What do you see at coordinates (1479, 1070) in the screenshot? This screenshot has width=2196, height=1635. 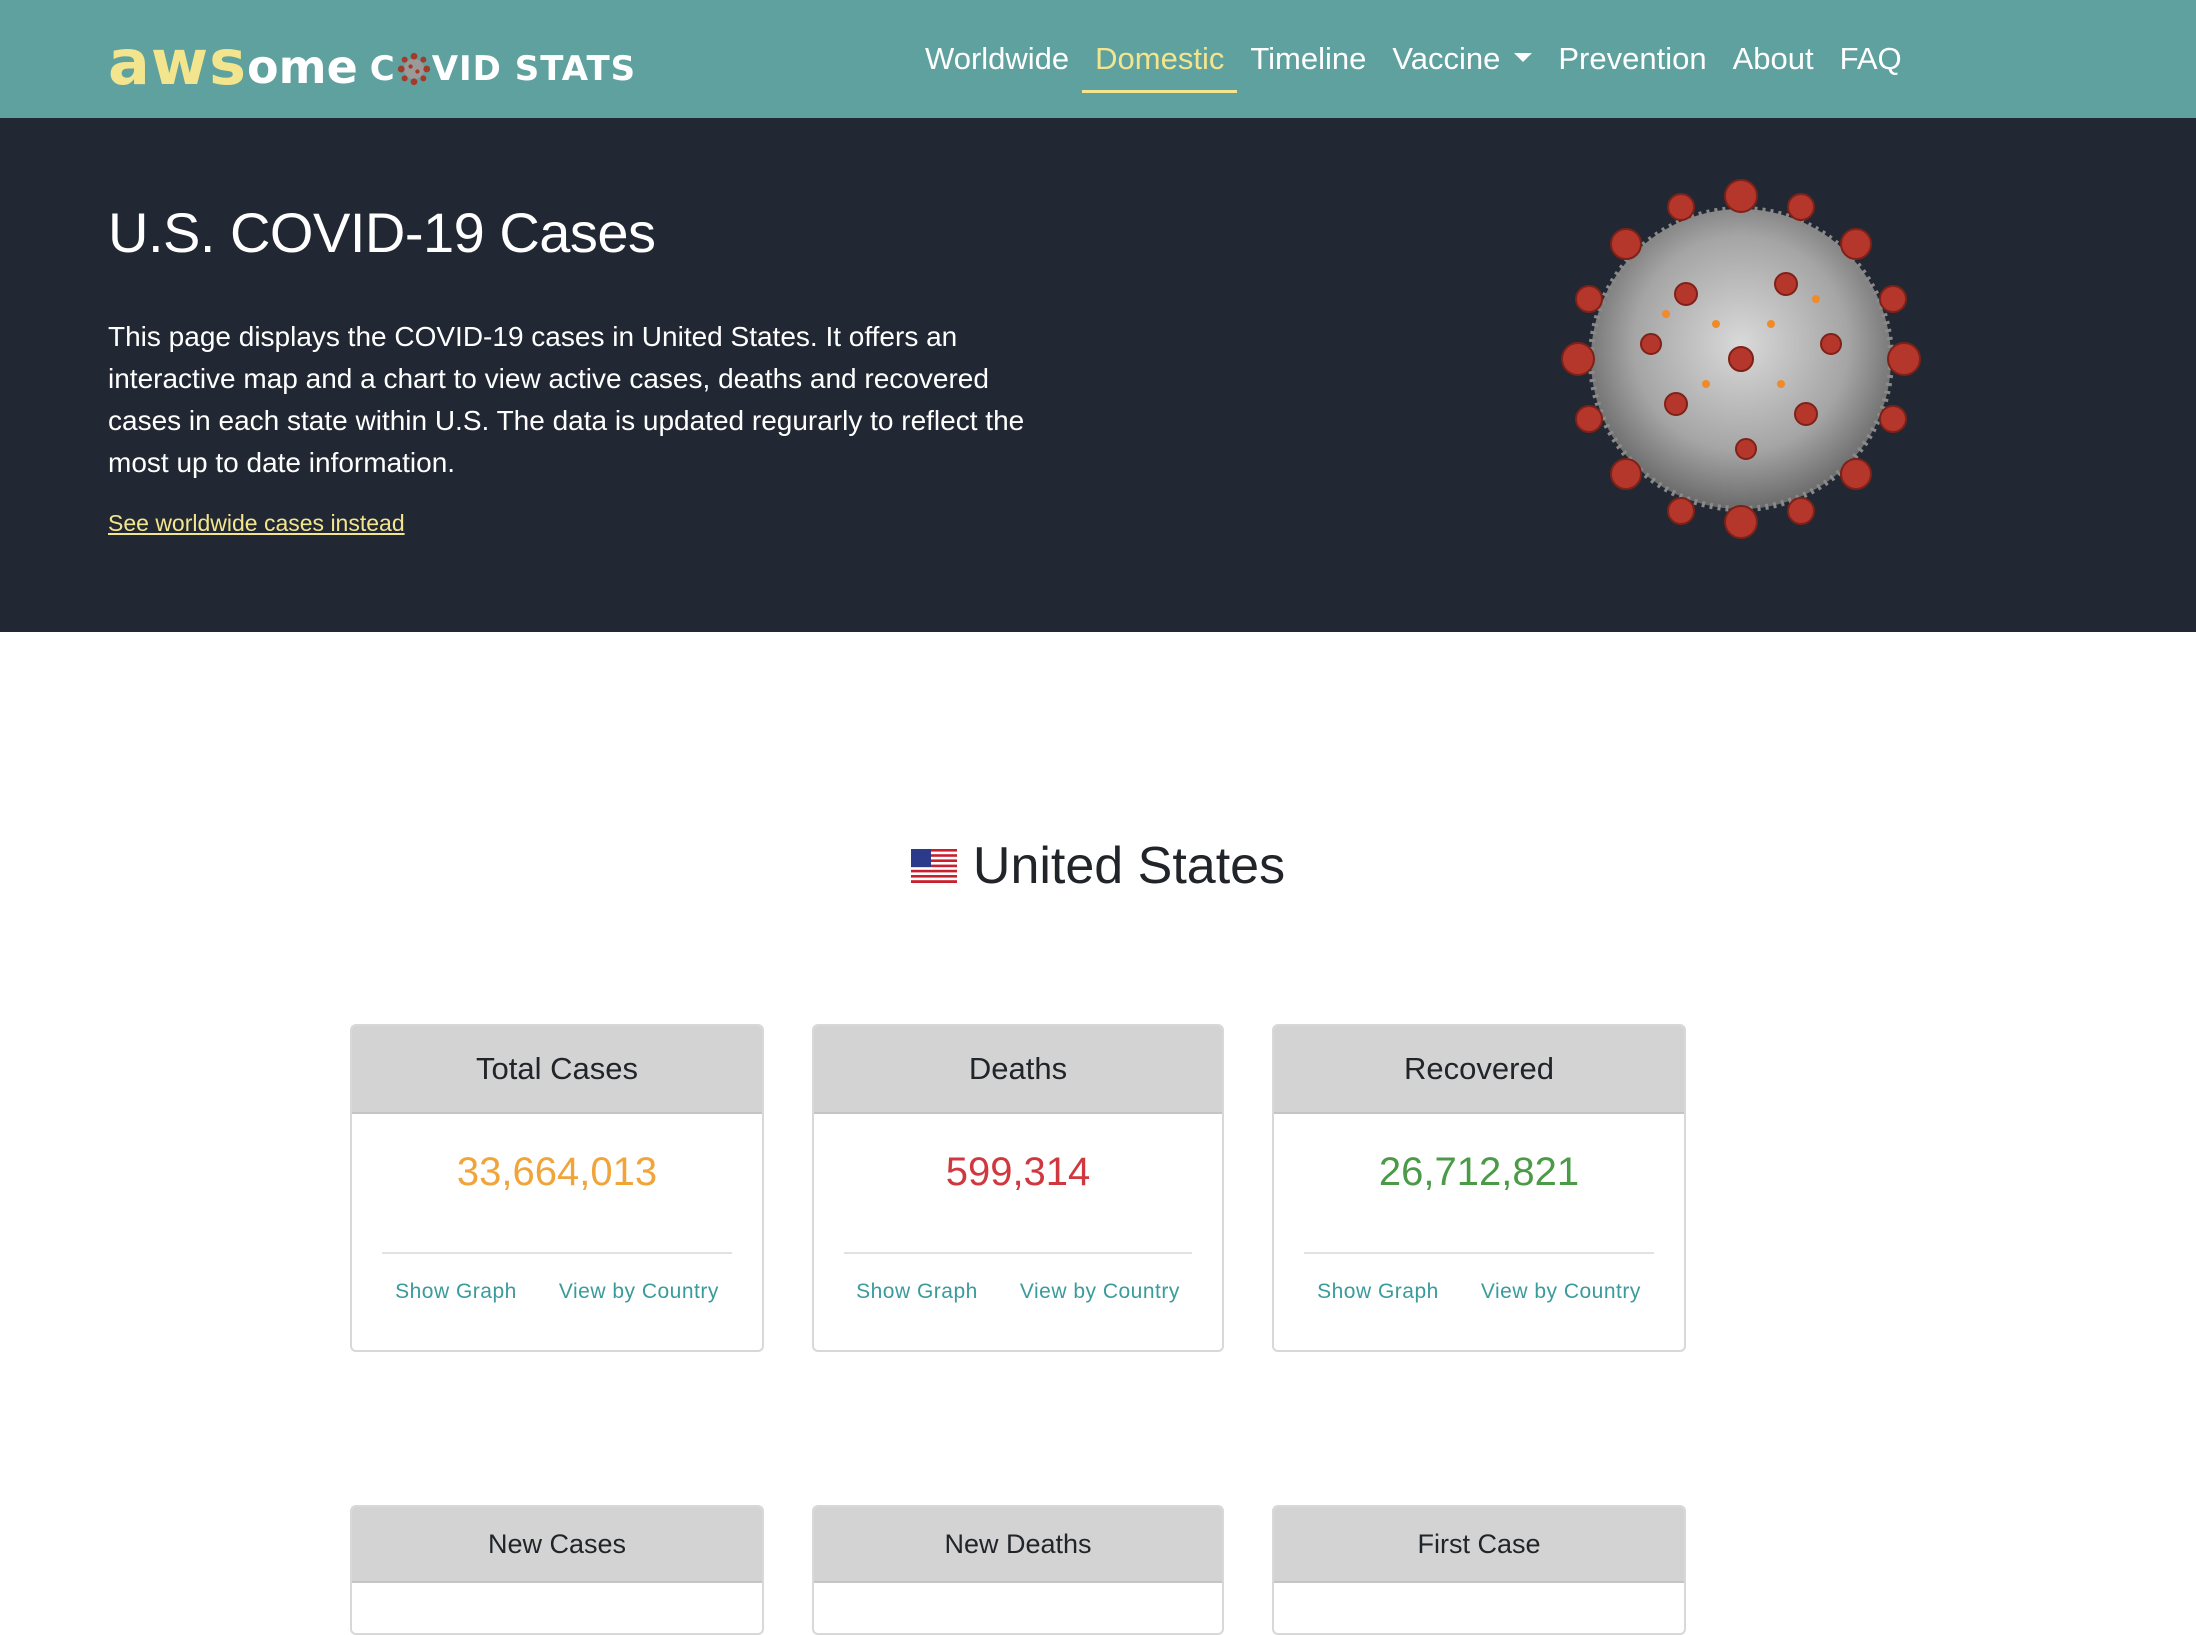 I see `card-title: Recovered` at bounding box center [1479, 1070].